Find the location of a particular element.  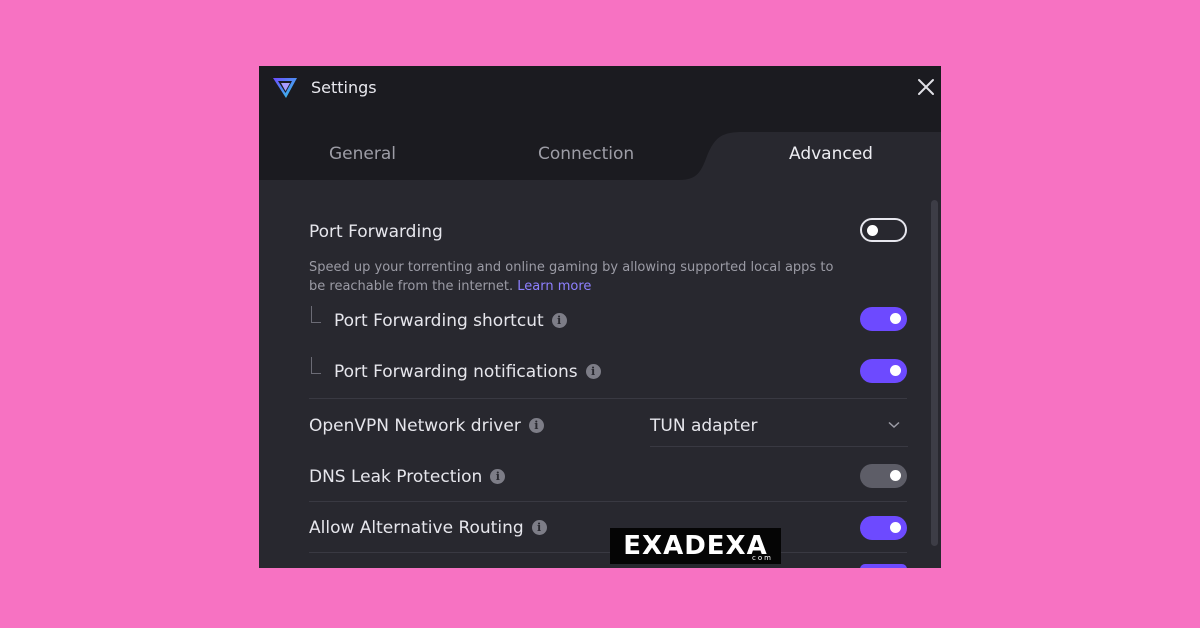

tab-bar: General Connection Advanced is located at coordinates (600, 144).